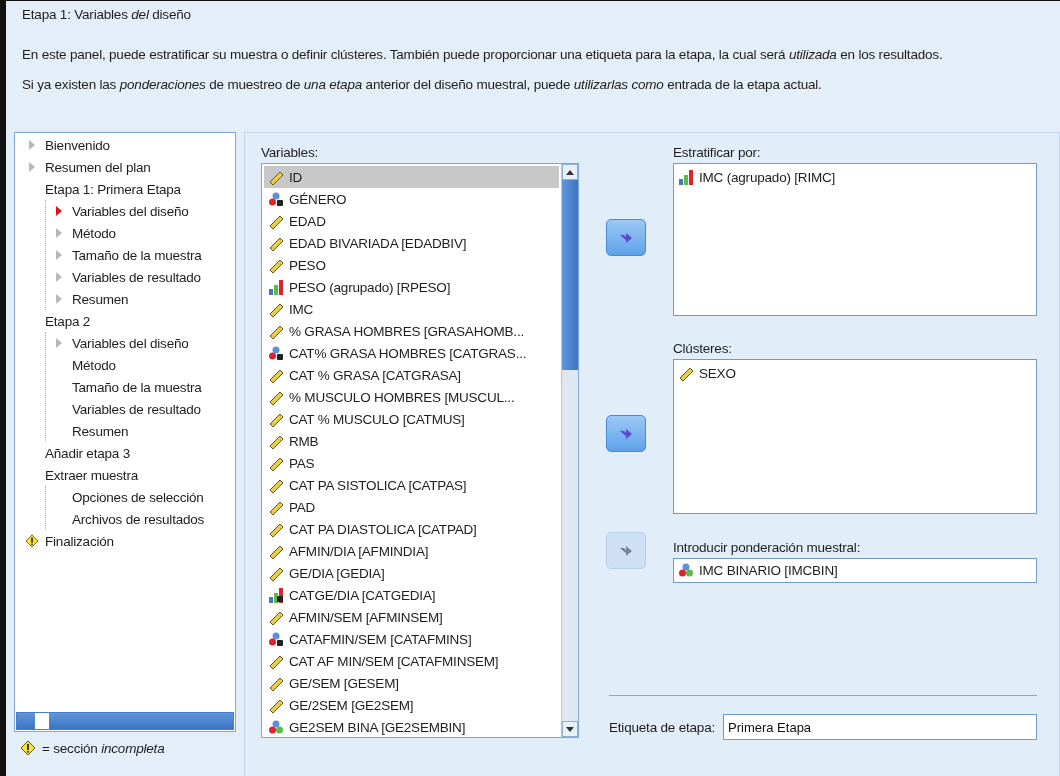 The height and width of the screenshot is (776, 1060). What do you see at coordinates (569, 450) in the screenshot?
I see `vertical-scrollbar` at bounding box center [569, 450].